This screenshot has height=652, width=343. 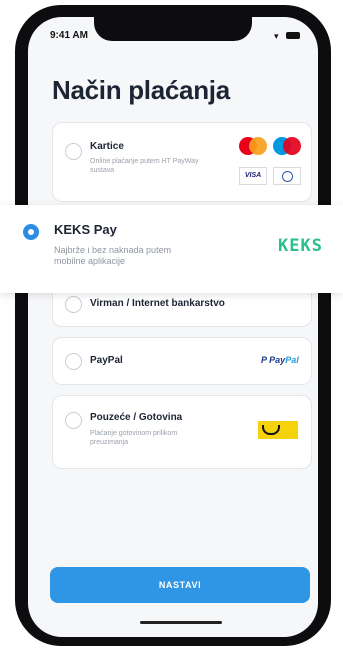 I want to click on radio-transfer, so click(x=73, y=304).